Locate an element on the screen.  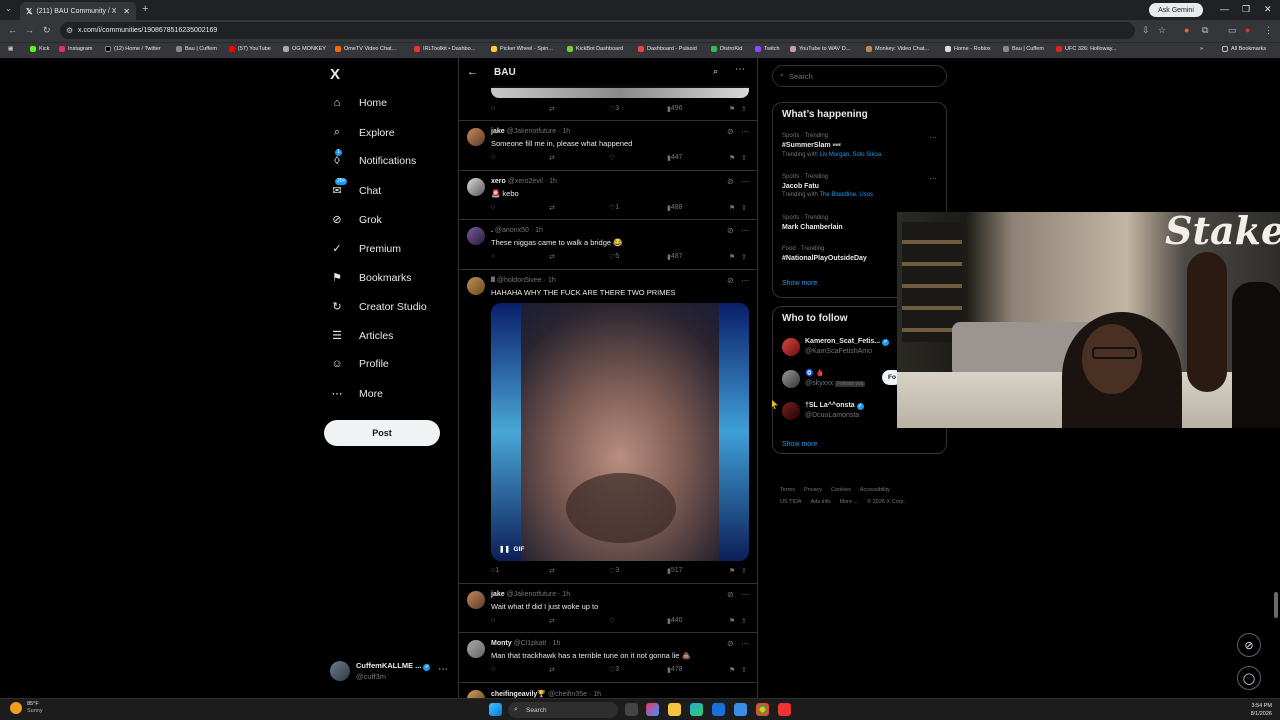
tweet-author: . is located at coordinates (492, 230).